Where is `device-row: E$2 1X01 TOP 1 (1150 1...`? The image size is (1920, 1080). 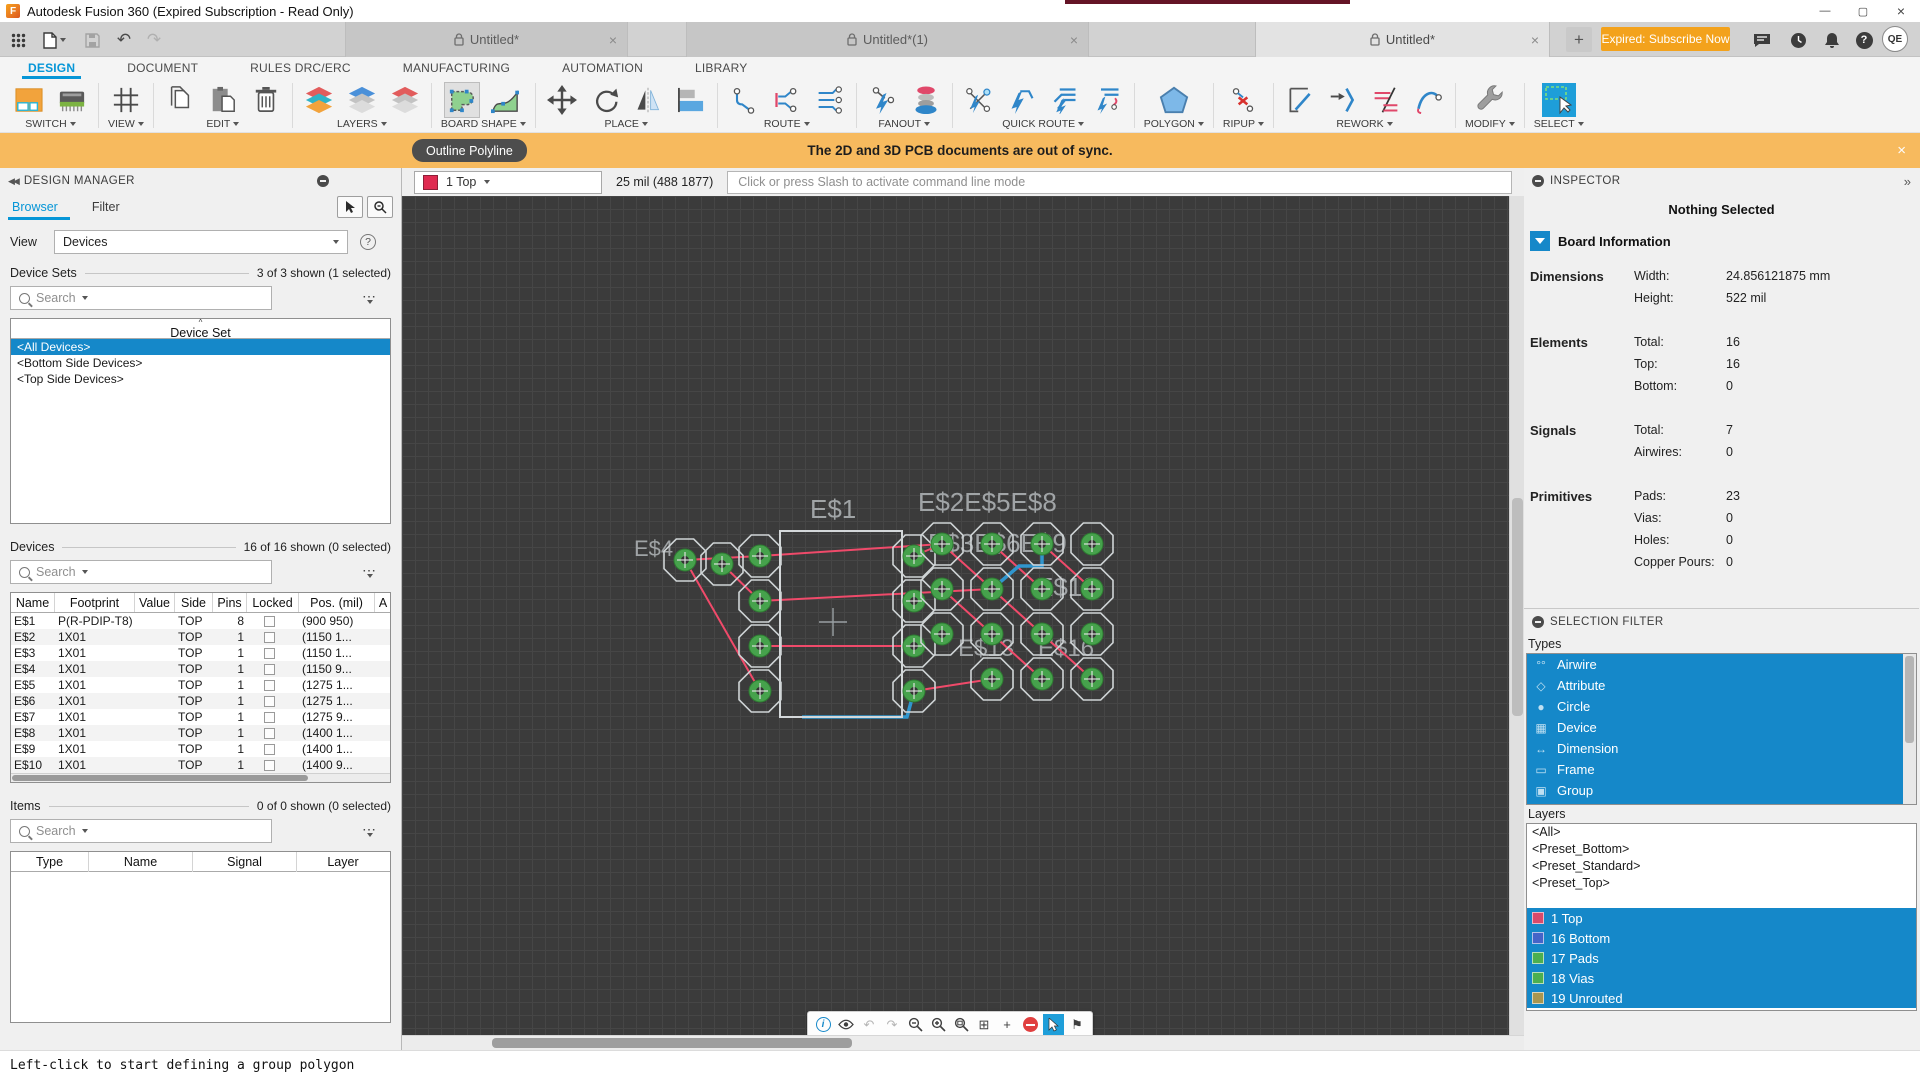
device-row: E$2 1X01 TOP 1 (1150 1... is located at coordinates (200, 637).